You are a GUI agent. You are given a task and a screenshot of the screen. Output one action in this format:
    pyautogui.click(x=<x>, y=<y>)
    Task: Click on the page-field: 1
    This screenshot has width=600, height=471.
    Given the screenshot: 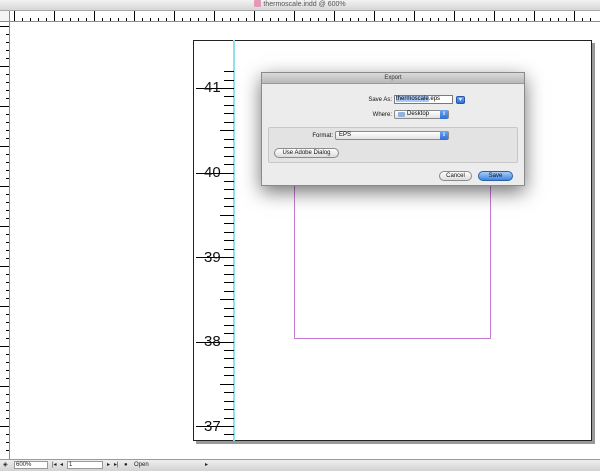 What is the action you would take?
    pyautogui.click(x=85, y=465)
    